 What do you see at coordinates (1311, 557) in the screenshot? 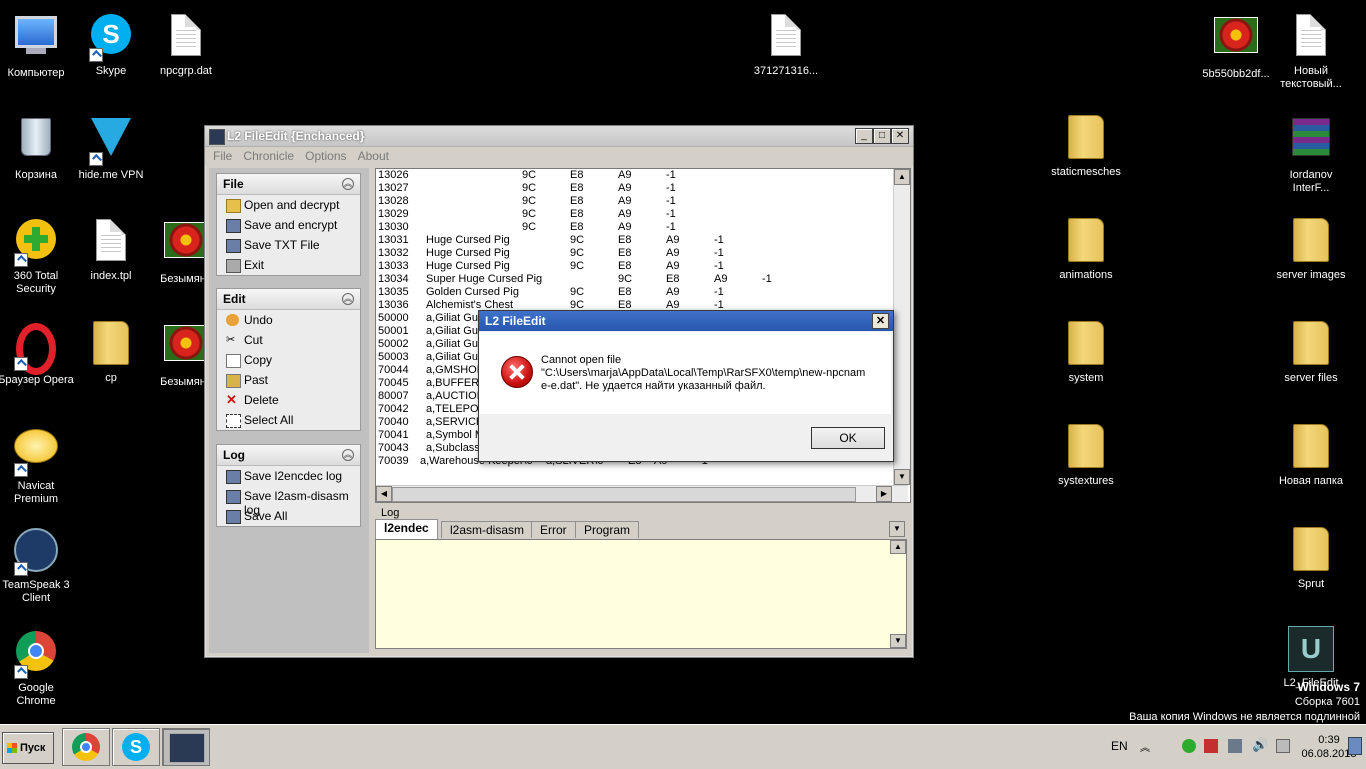
I see `desktop-icon: Sprut` at bounding box center [1311, 557].